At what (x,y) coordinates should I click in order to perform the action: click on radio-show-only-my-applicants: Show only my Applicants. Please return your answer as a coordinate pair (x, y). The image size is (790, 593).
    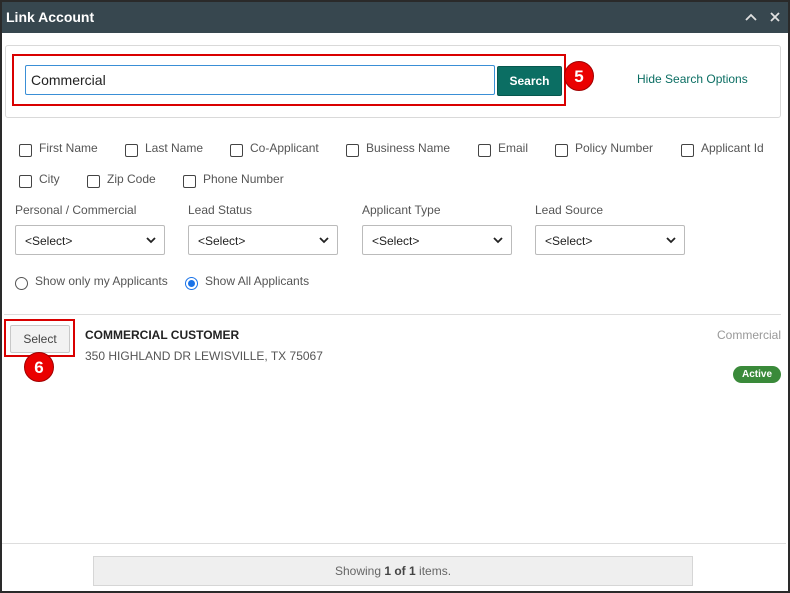
    Looking at the image, I should click on (91, 281).